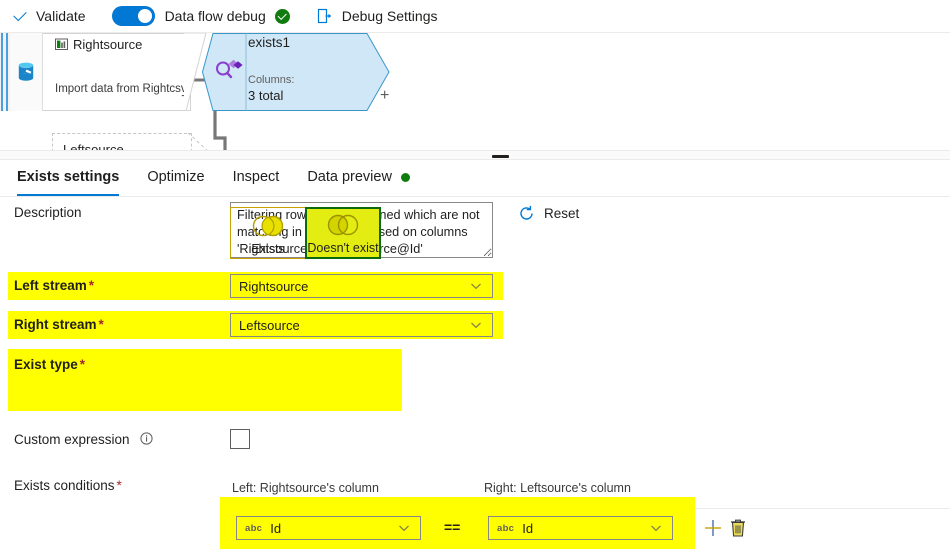 This screenshot has width=950, height=549. Describe the element at coordinates (269, 325) in the screenshot. I see `right-stream-value: Leftsource` at that location.